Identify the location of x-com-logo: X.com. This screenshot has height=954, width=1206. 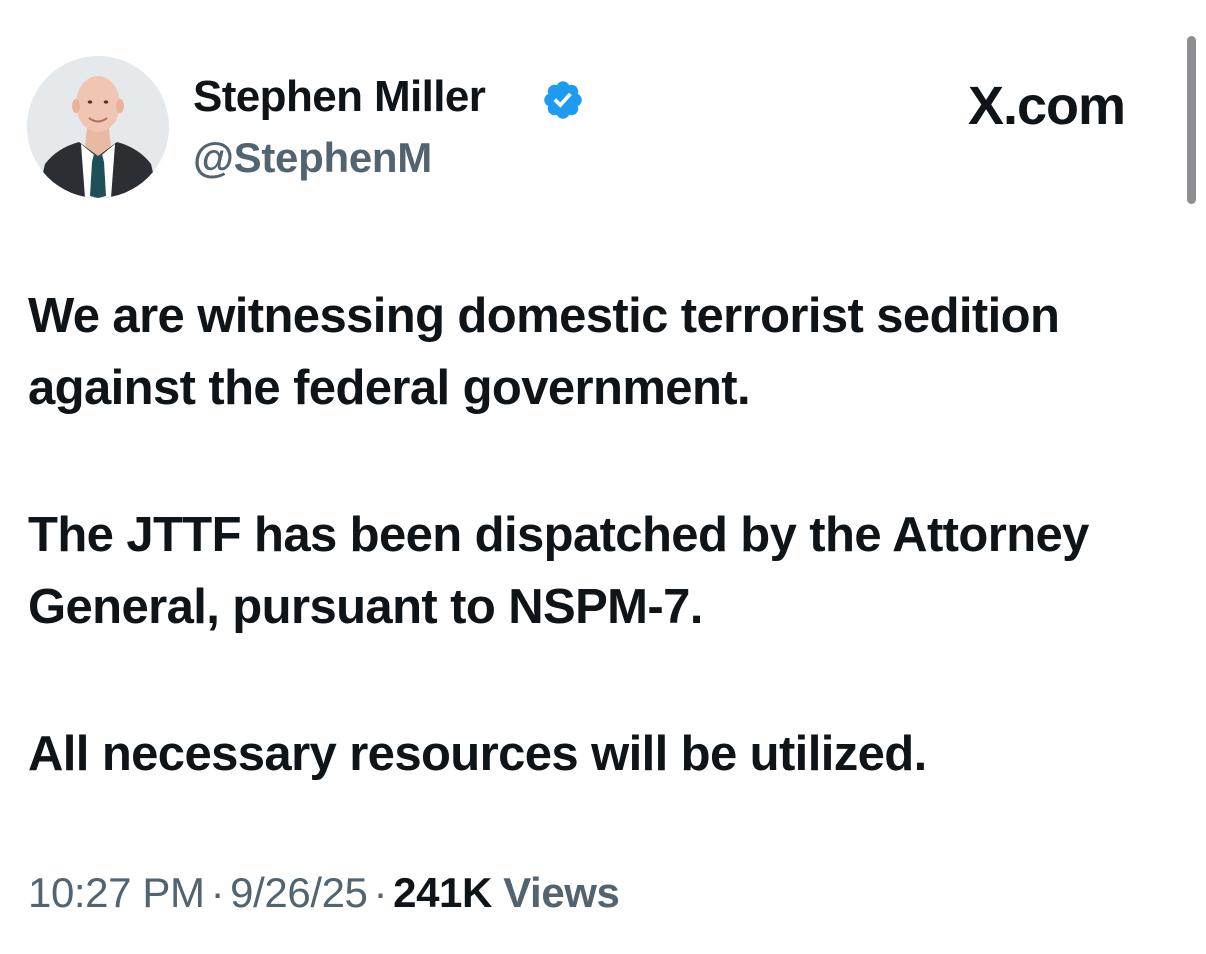
(1047, 106).